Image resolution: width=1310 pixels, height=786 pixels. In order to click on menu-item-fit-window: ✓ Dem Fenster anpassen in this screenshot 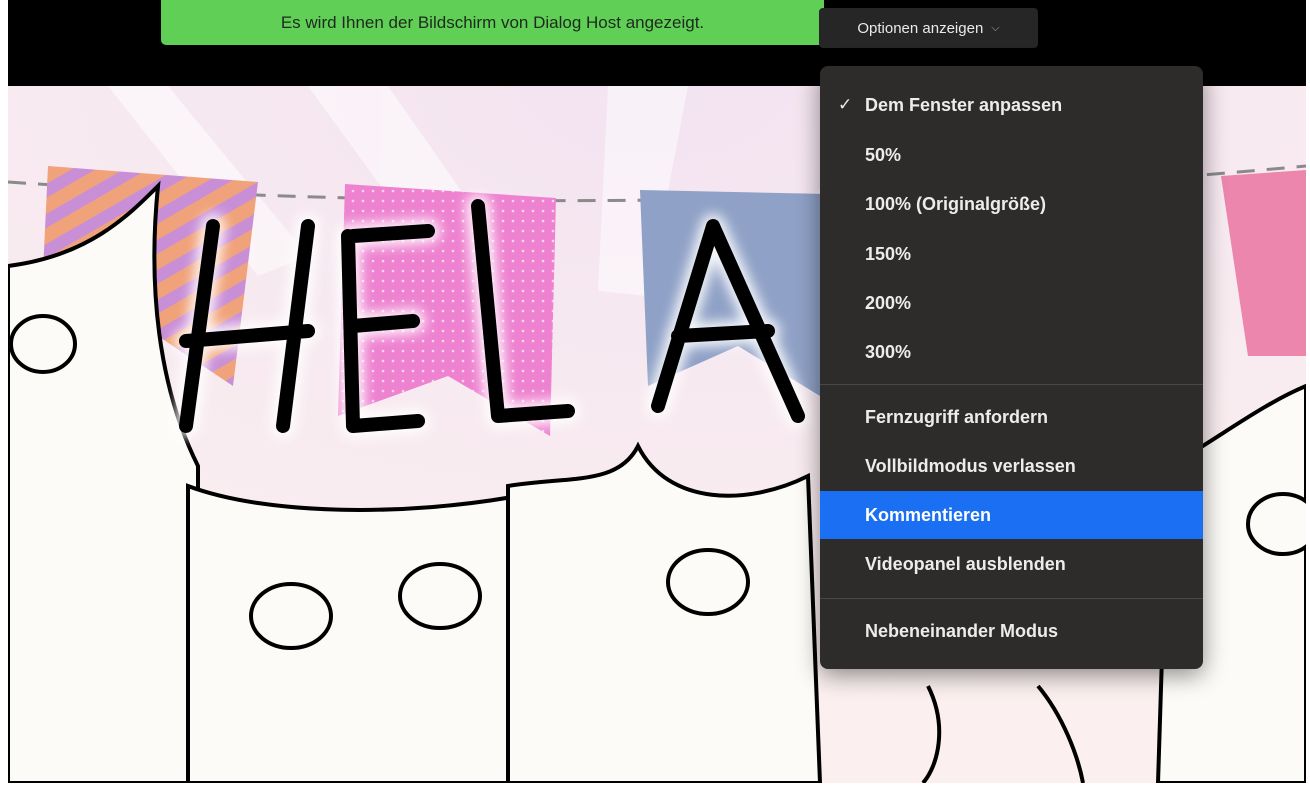, I will do `click(1011, 105)`.